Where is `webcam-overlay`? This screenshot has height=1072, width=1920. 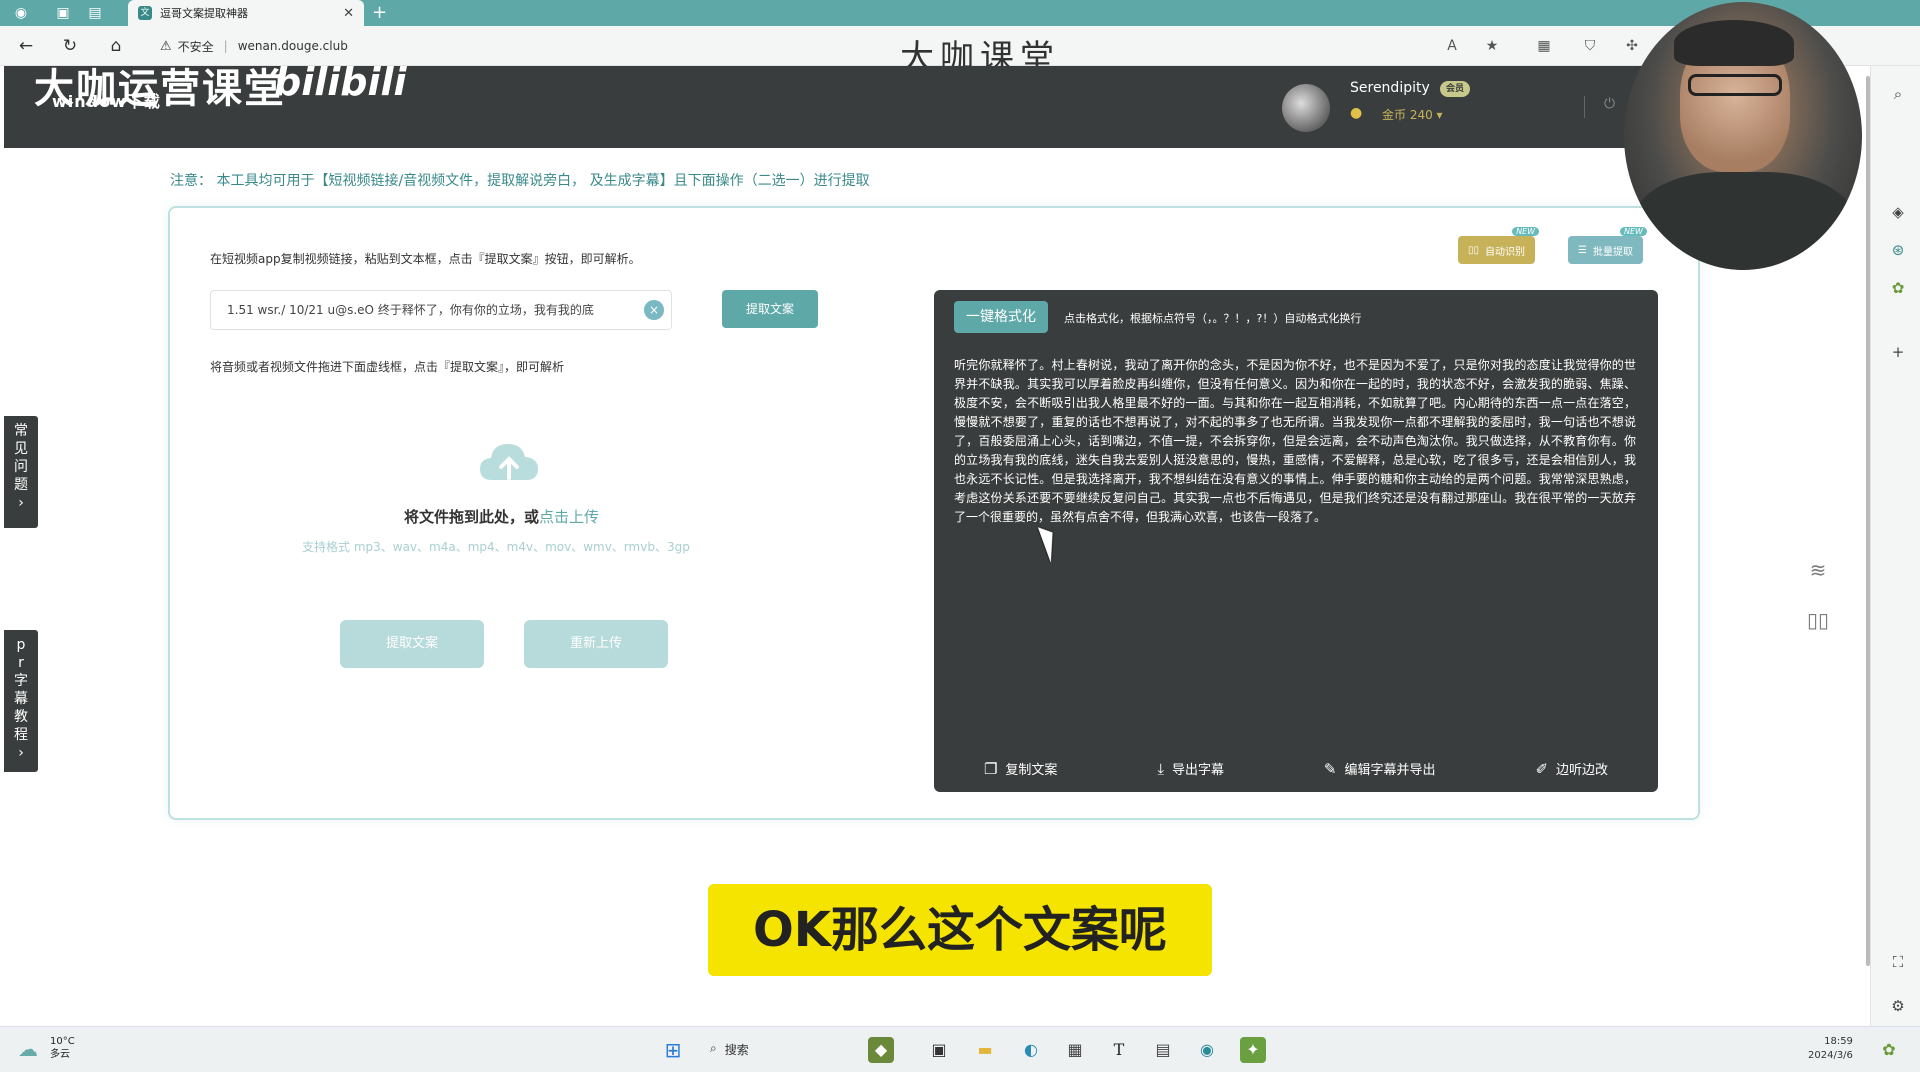 webcam-overlay is located at coordinates (1743, 136).